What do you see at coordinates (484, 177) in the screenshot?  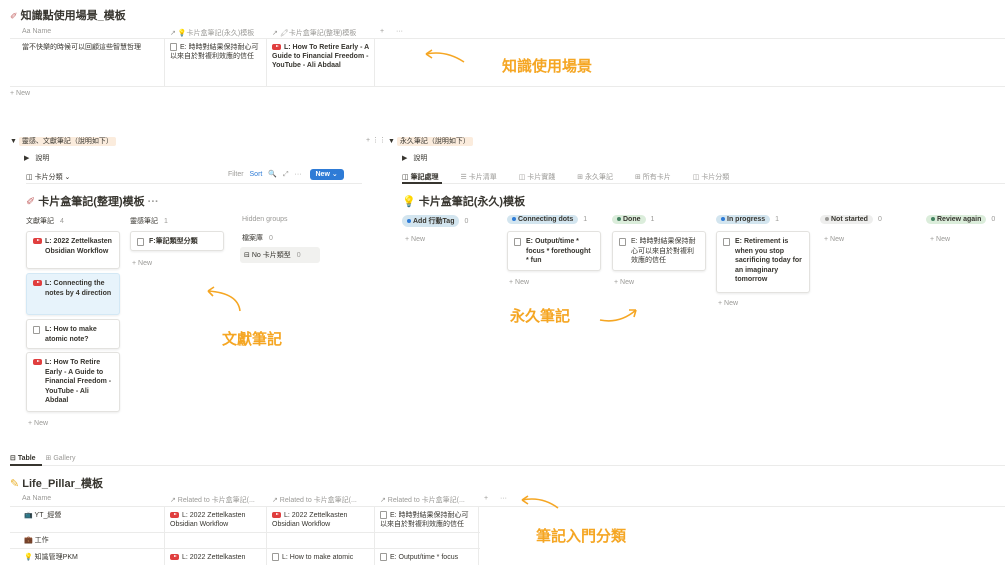 I see `tab-card-list: ☰ 卡片清單` at bounding box center [484, 177].